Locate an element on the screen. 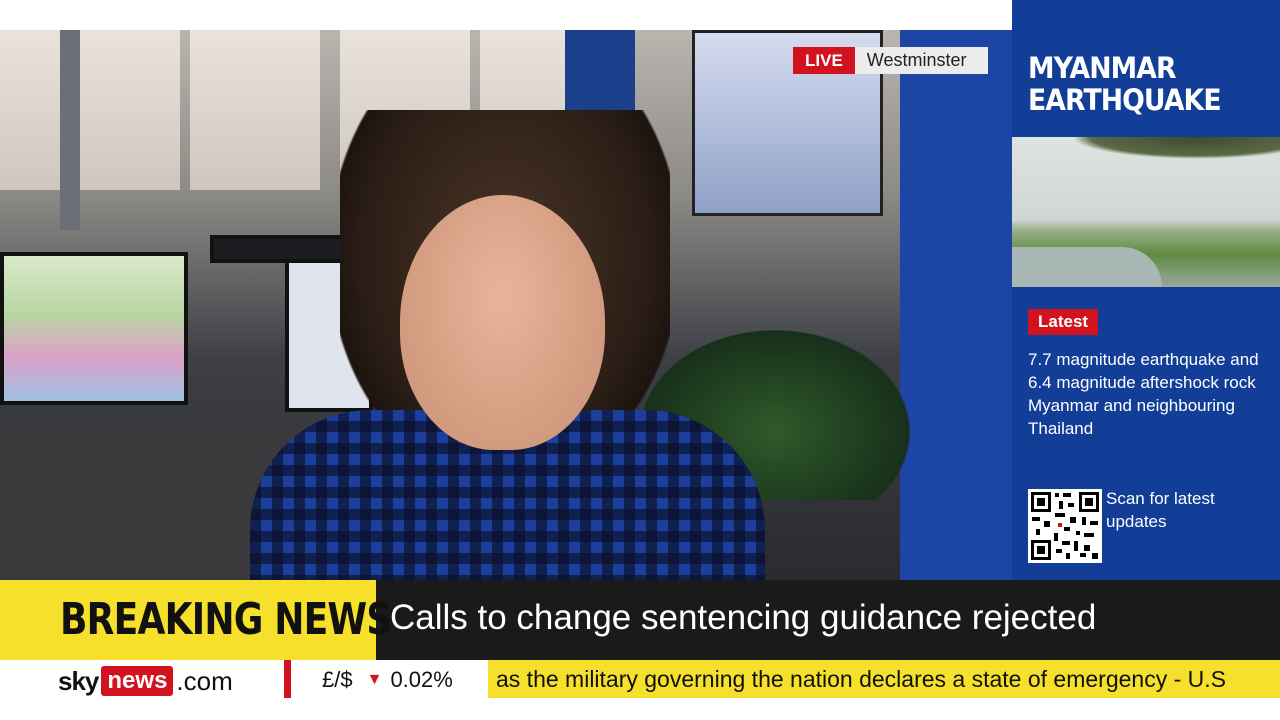 The width and height of the screenshot is (1280, 720). presenter-face is located at coordinates (502, 322).